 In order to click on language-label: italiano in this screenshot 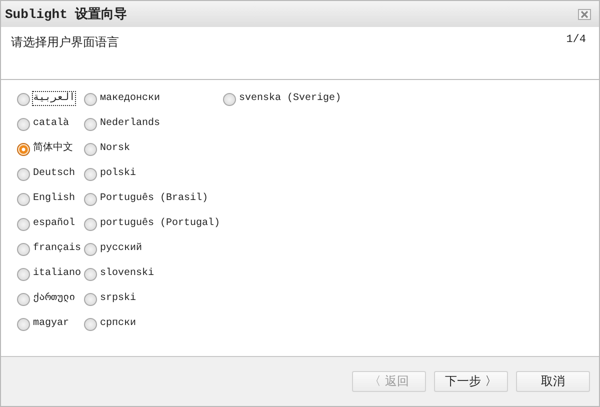, I will do `click(57, 273)`.